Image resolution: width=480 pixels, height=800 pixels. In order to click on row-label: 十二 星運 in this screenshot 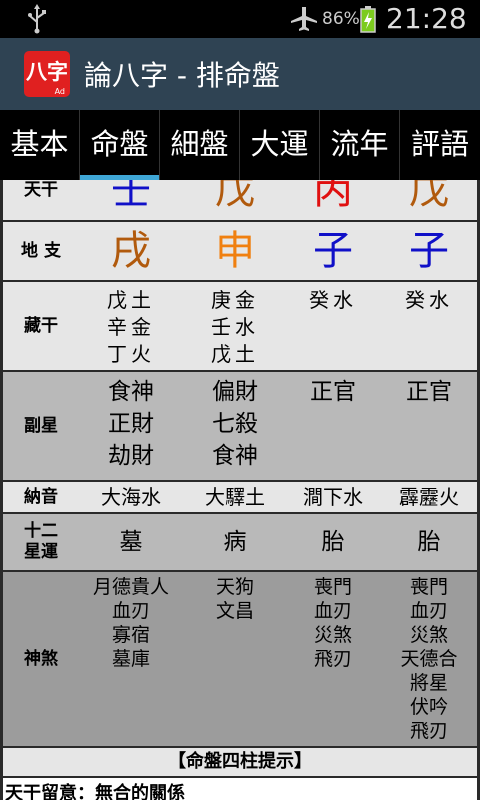, I will do `click(41, 542)`.